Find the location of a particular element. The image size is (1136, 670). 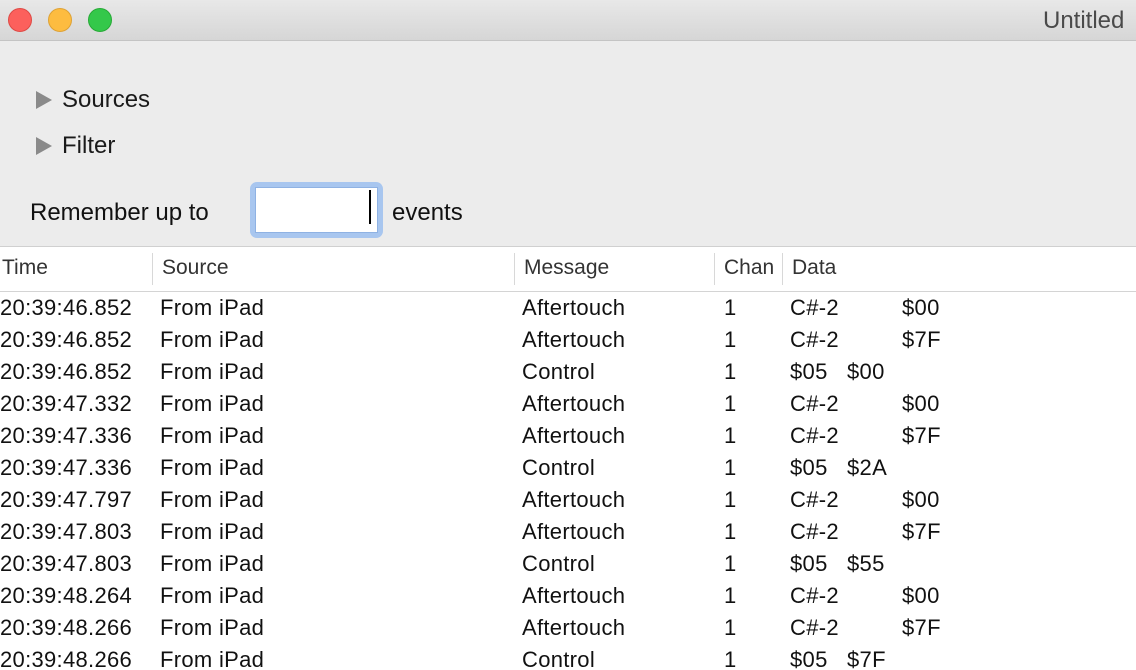

sources-label: Sources is located at coordinates (106, 99).